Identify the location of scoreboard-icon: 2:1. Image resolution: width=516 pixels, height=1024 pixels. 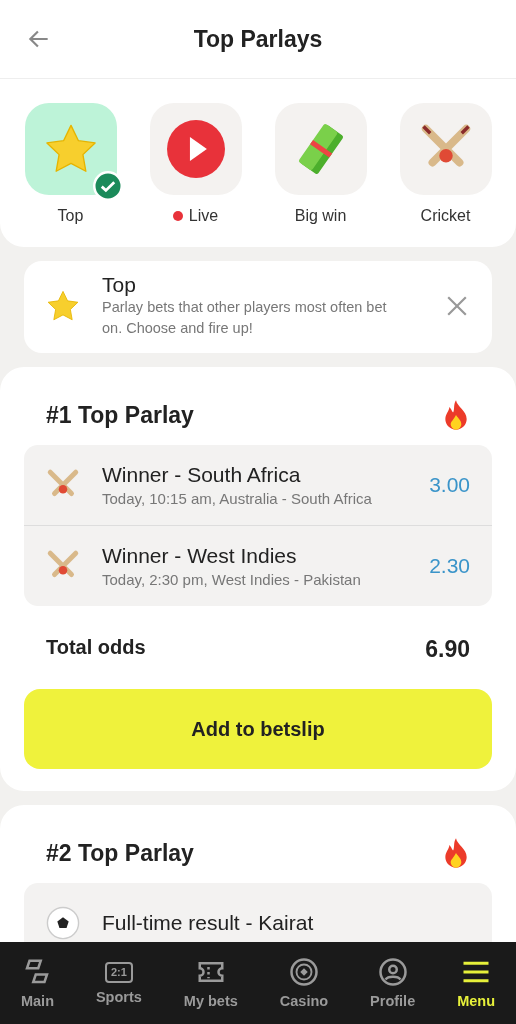
(118, 972).